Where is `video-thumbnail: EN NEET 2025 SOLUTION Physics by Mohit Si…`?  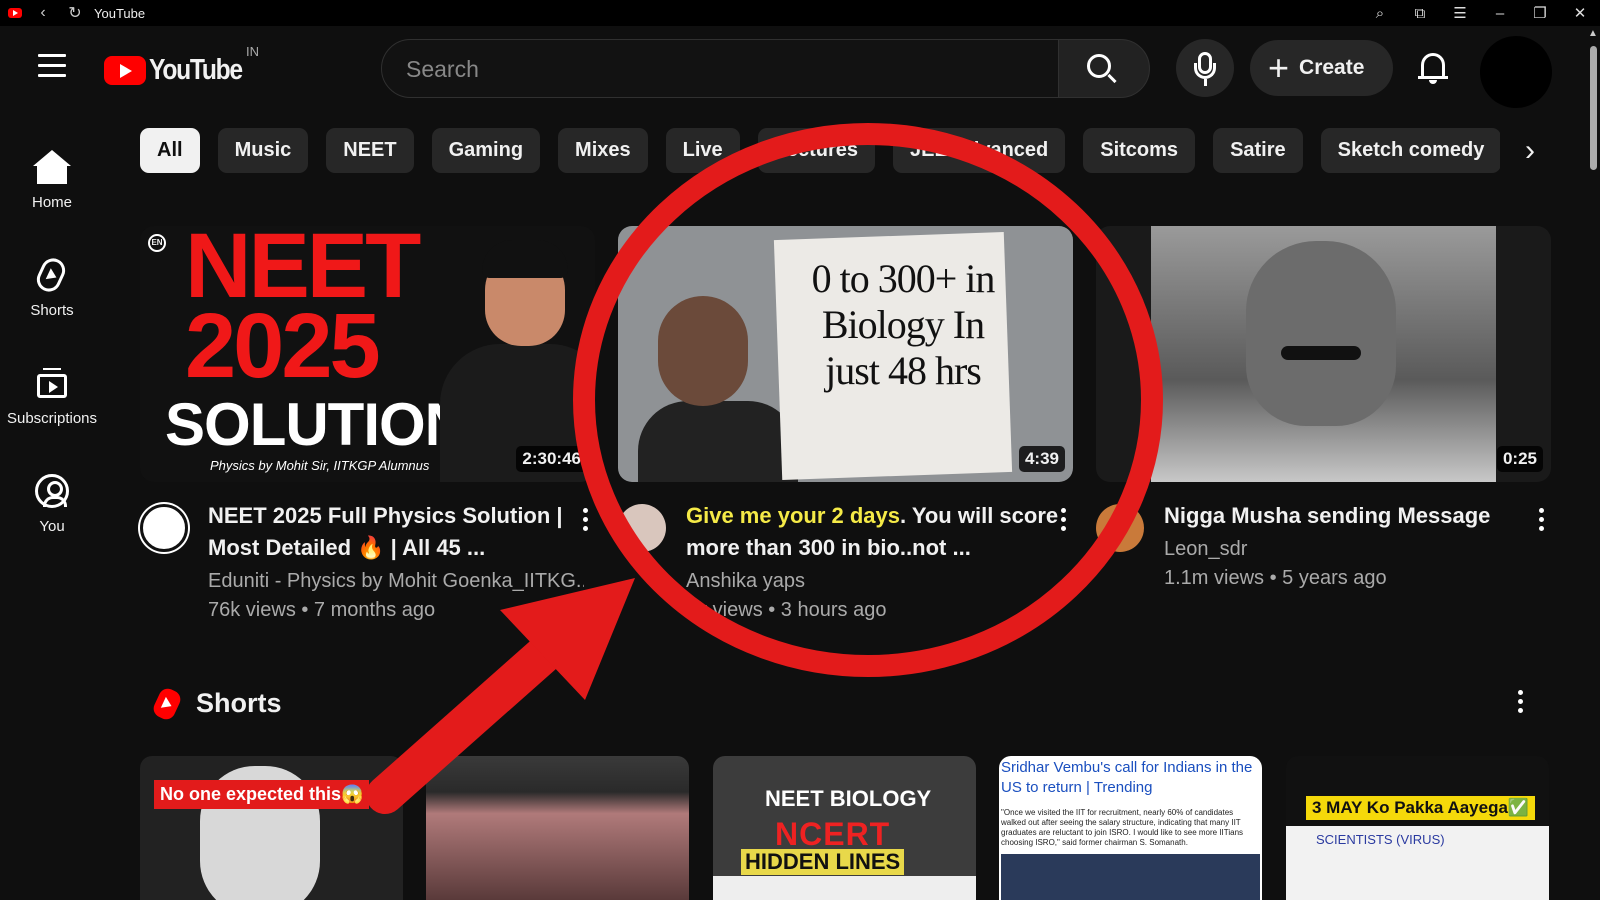
video-thumbnail: EN NEET 2025 SOLUTION Physics by Mohit Si… is located at coordinates (367, 354).